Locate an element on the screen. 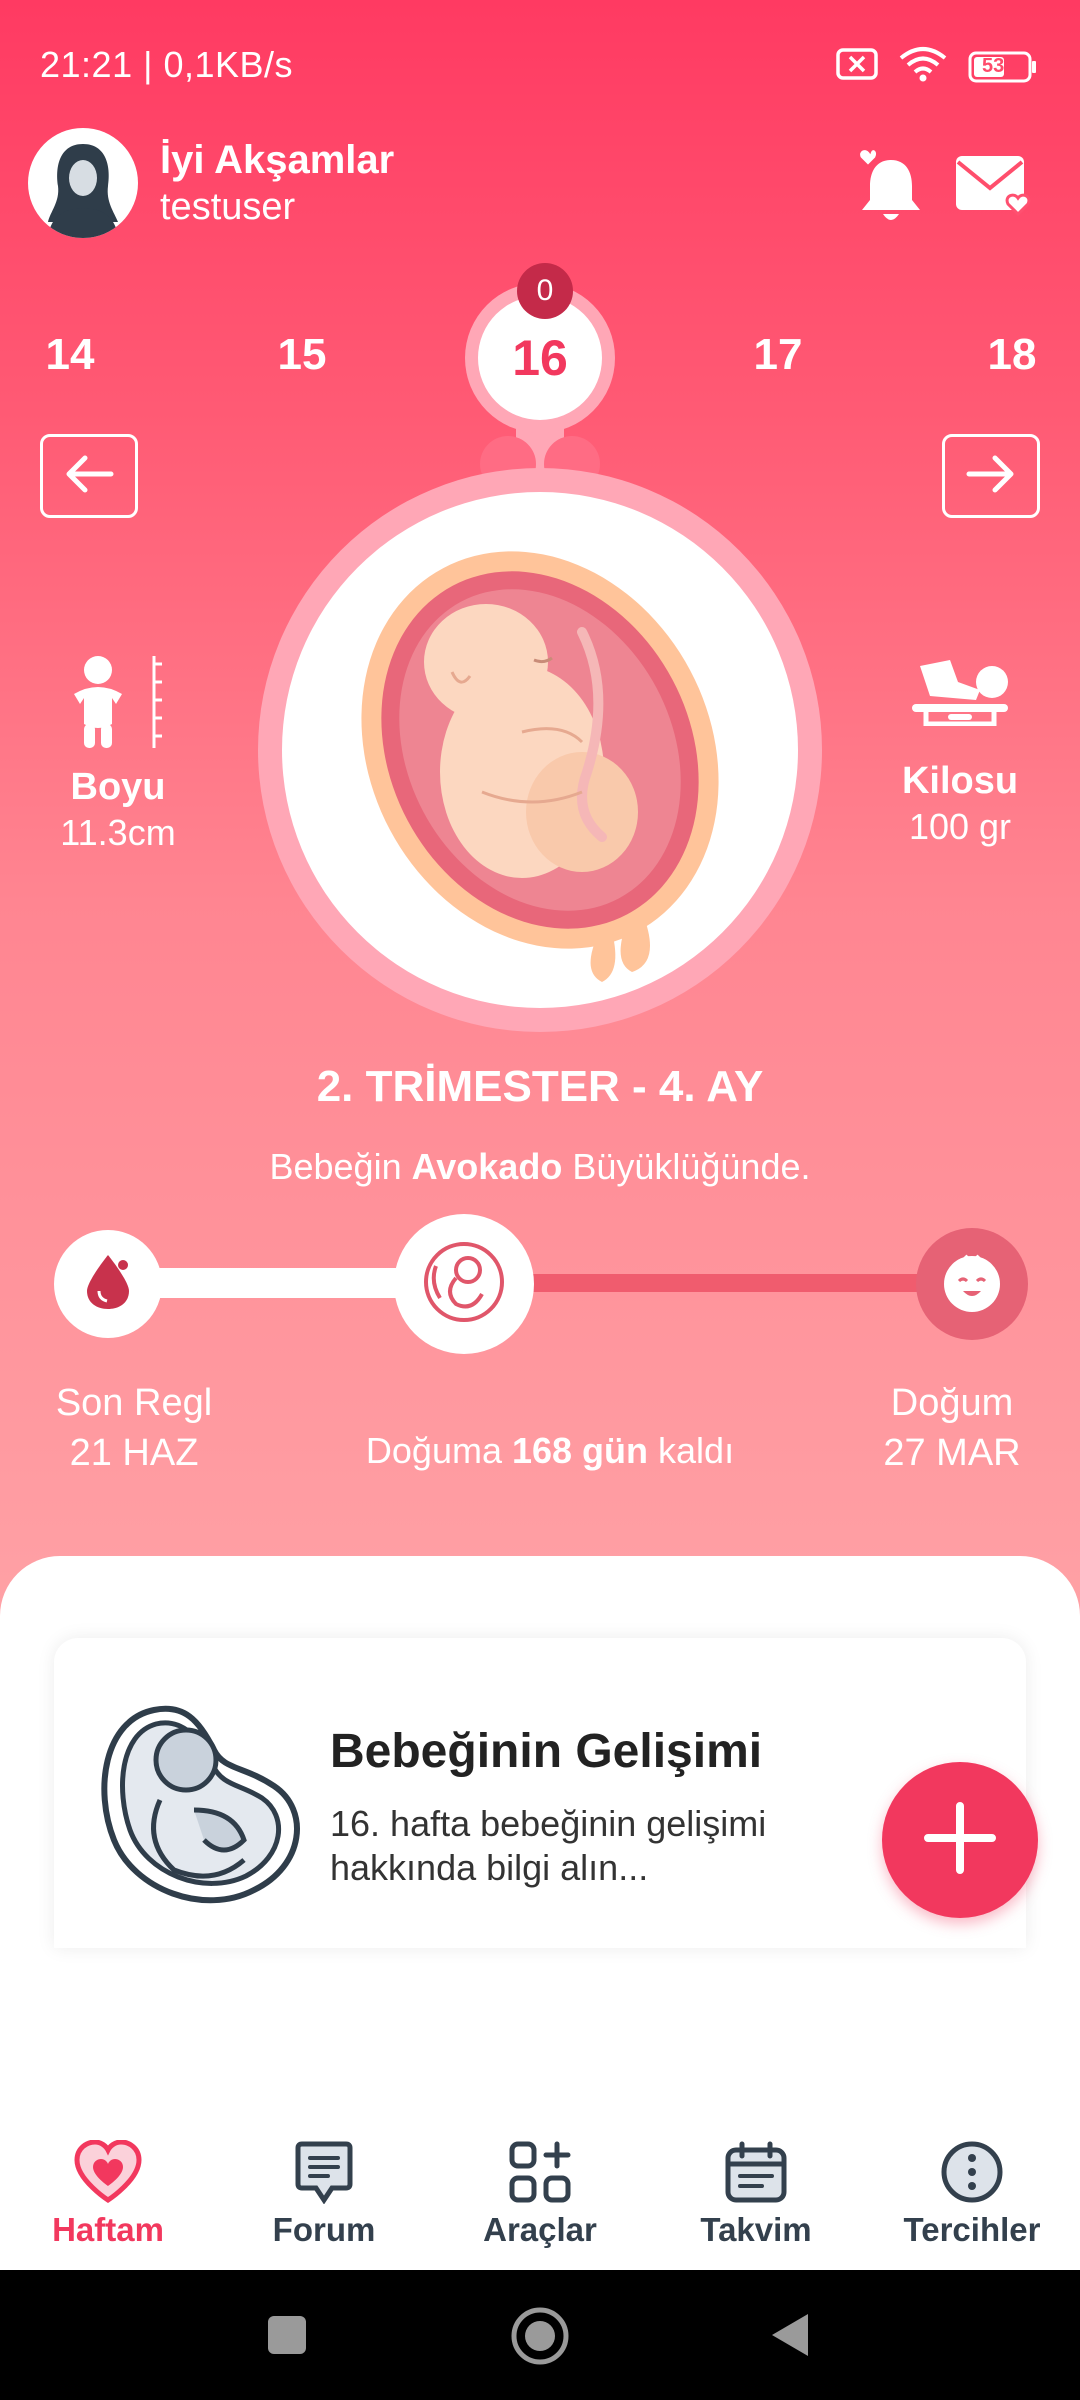  nav-araclar: Araçlar is located at coordinates (540, 2200).